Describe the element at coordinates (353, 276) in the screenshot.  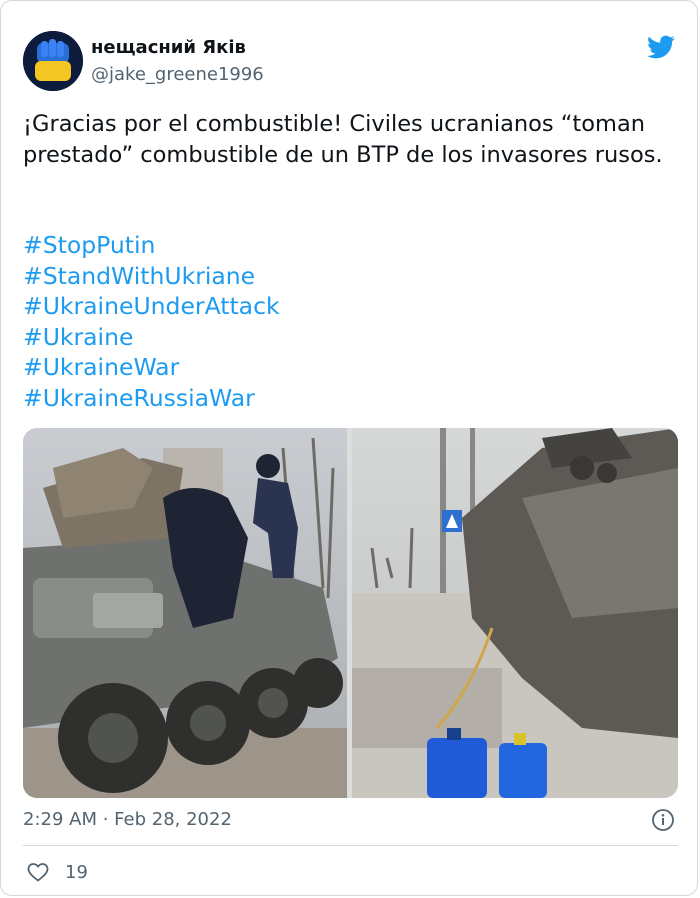
I see `hashtag-link: #StandWithUkriane` at that location.